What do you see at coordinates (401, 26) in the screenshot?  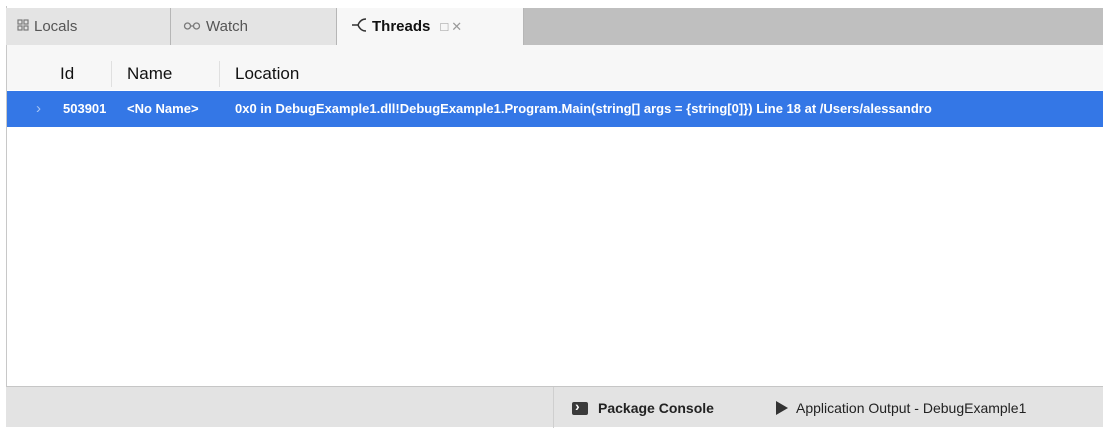 I see `tab-threads-label: Threads` at bounding box center [401, 26].